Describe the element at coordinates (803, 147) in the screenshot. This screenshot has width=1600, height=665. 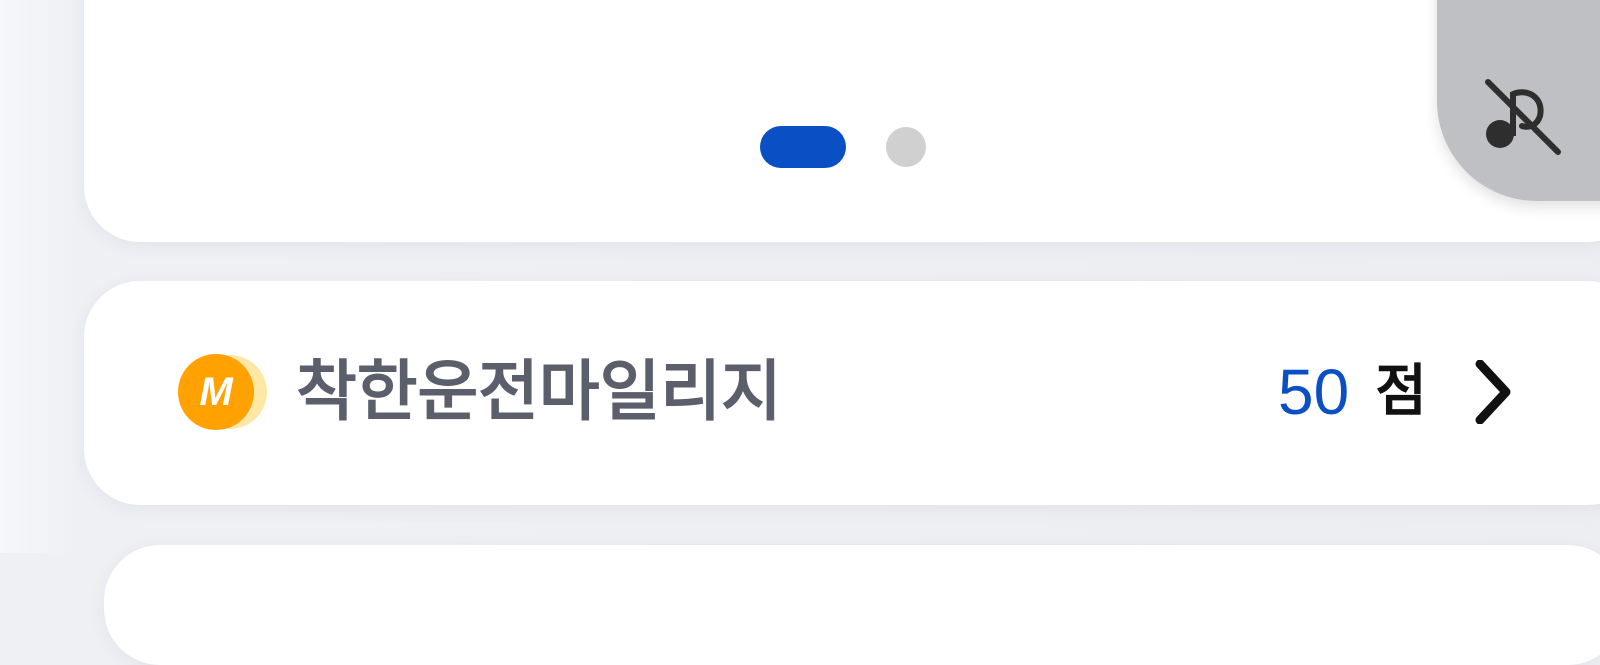
I see `page-indicator-active` at that location.